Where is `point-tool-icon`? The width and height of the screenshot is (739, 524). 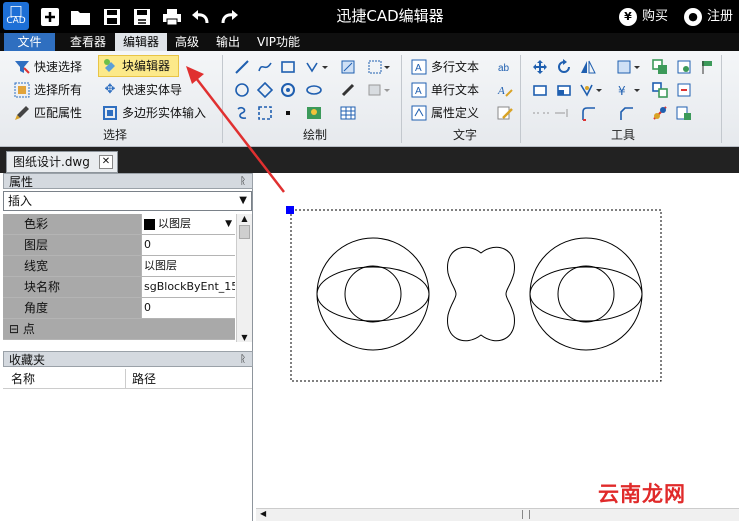
point-tool-icon is located at coordinates (288, 113).